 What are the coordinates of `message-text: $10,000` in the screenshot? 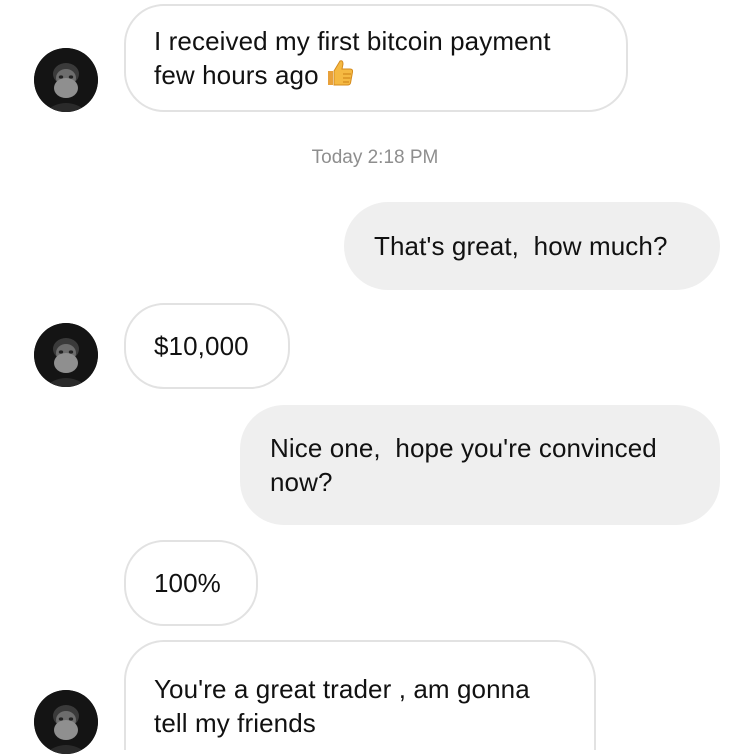 It's located at (201, 346).